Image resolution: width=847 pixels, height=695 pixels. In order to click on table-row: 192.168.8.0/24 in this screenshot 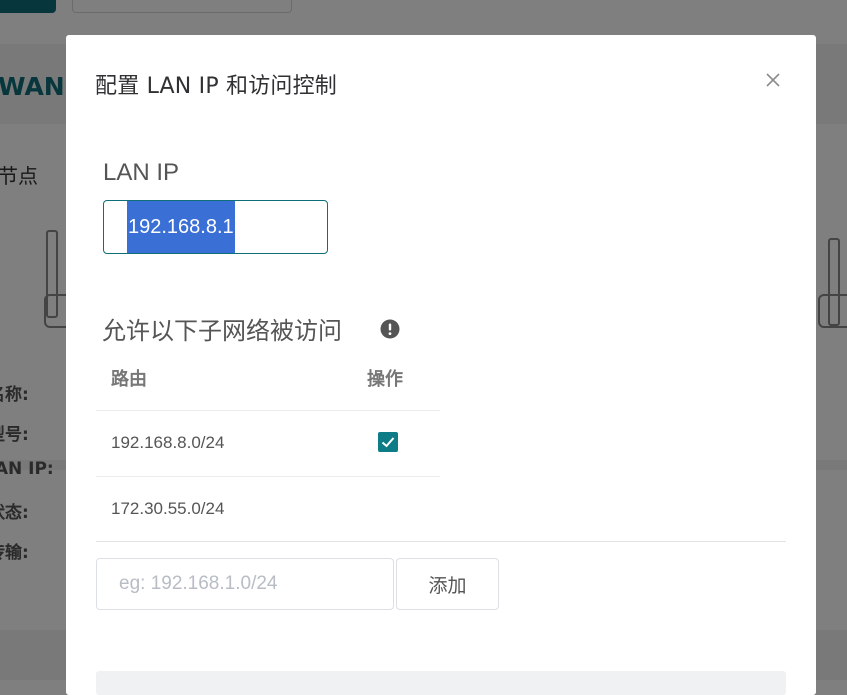, I will do `click(268, 443)`.